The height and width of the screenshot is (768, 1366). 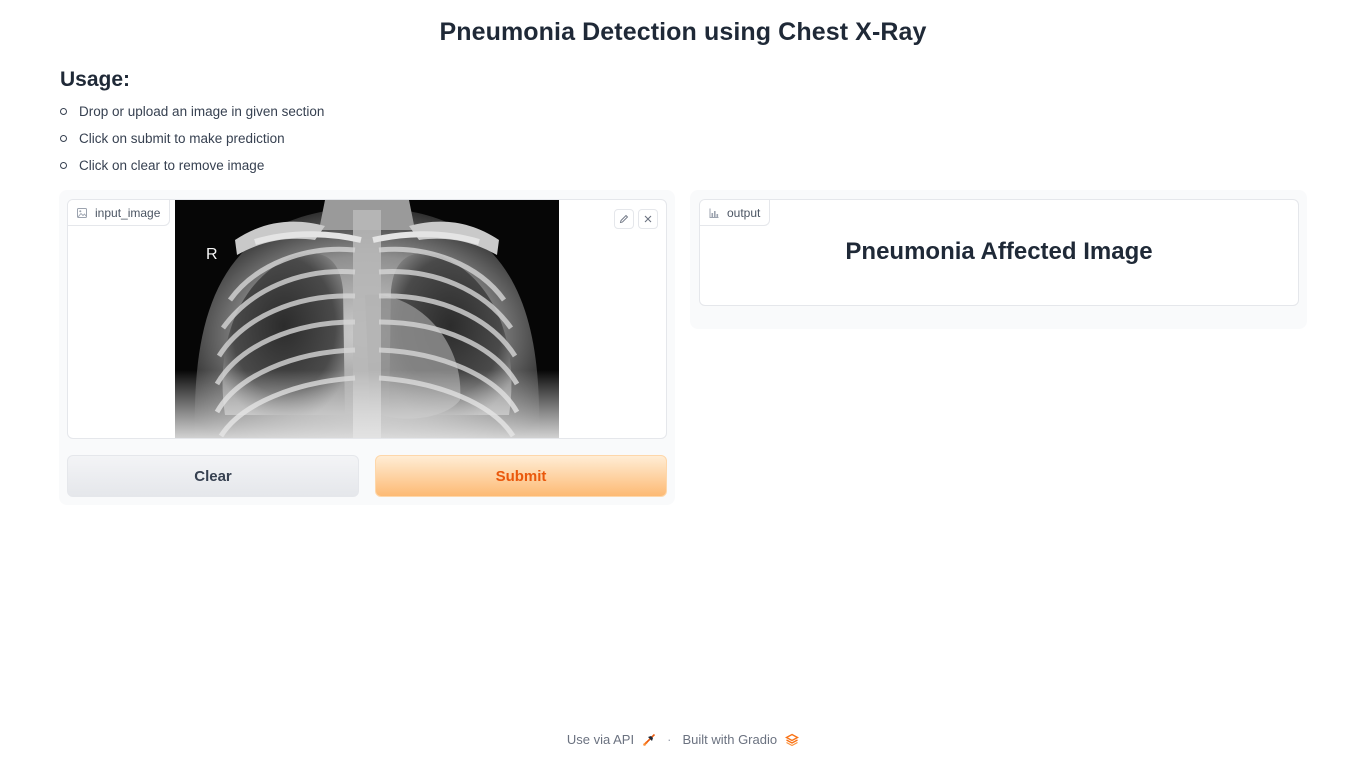 I want to click on usage-item: Click on submit to make prediction, so click(x=192, y=142).